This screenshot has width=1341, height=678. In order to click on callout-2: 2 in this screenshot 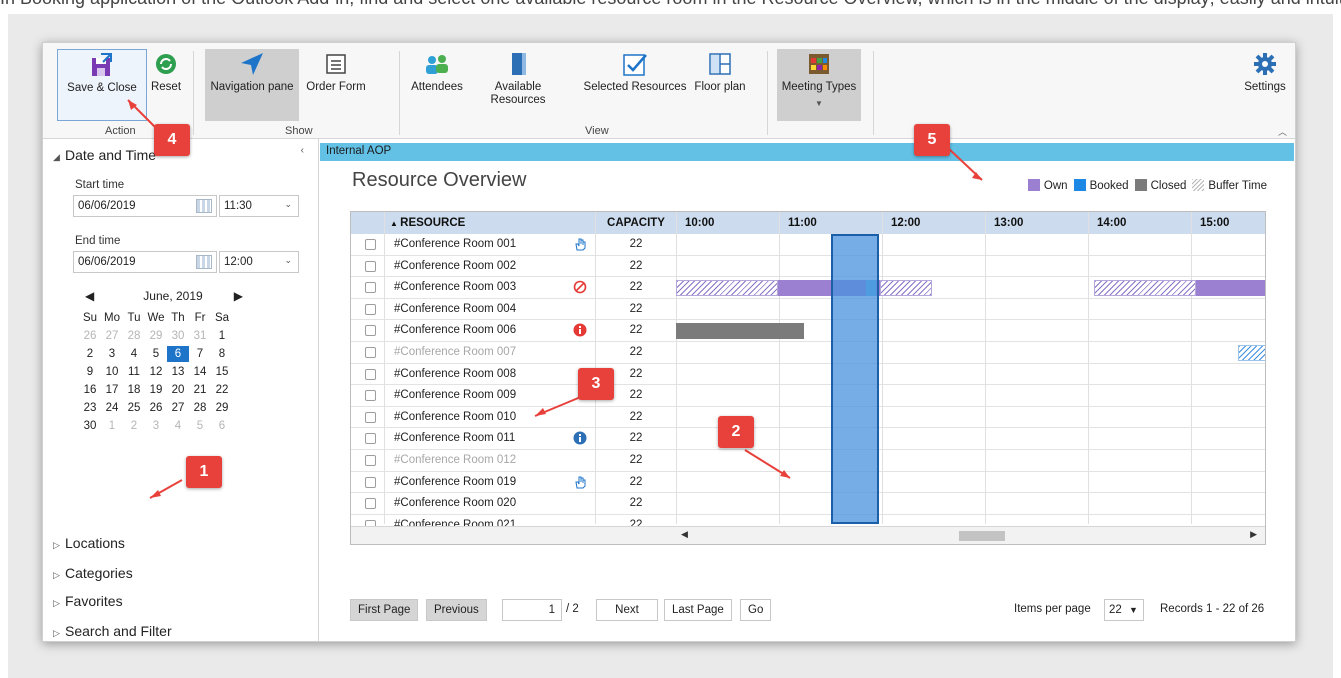, I will do `click(736, 432)`.